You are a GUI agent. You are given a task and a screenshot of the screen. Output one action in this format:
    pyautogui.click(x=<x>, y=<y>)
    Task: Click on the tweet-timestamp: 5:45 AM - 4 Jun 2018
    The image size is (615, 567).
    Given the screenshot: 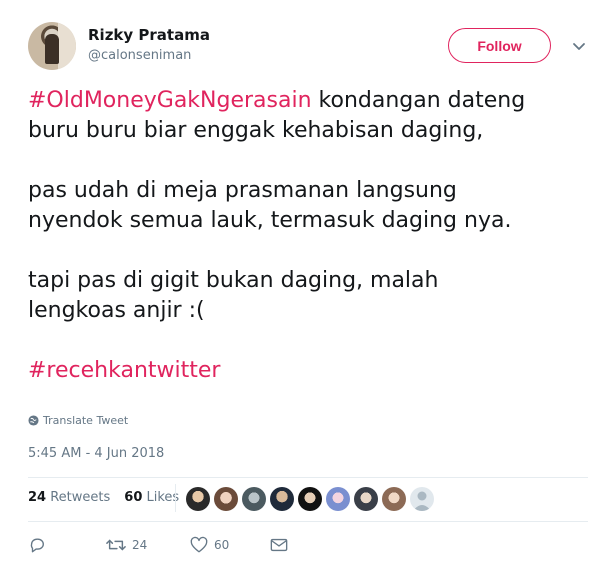 What is the action you would take?
    pyautogui.click(x=96, y=453)
    